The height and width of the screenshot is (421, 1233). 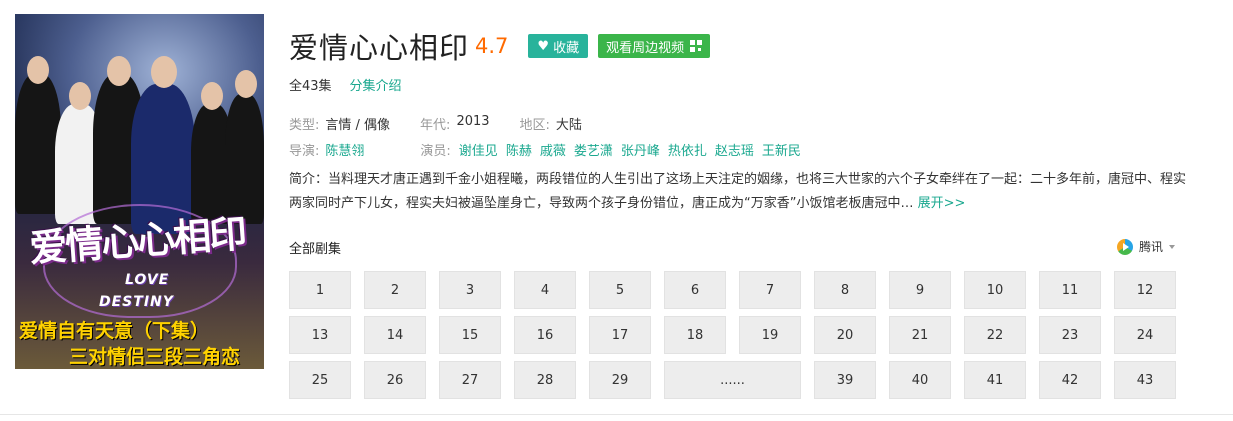 I want to click on episode-button: 41, so click(x=995, y=380).